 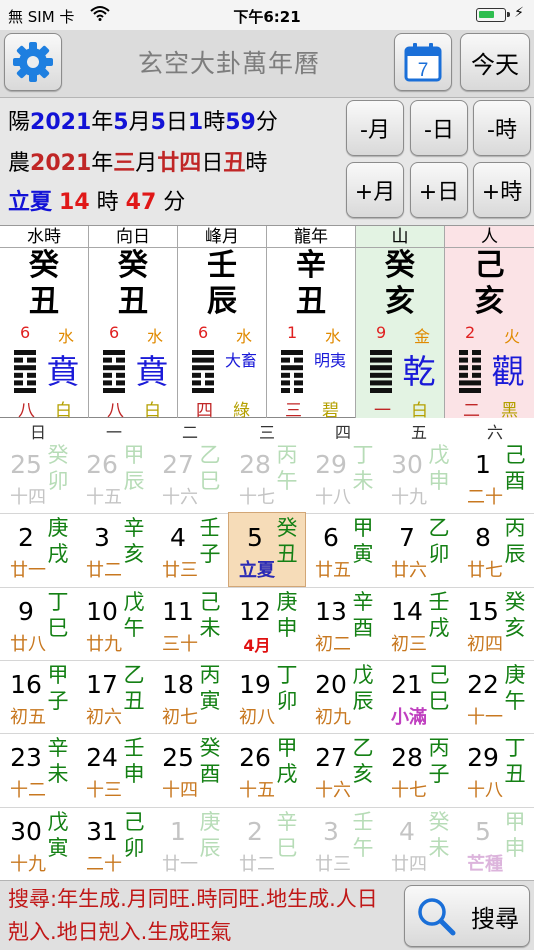 What do you see at coordinates (190, 696) in the screenshot?
I see `day-cell: 18 丙寅 初七` at bounding box center [190, 696].